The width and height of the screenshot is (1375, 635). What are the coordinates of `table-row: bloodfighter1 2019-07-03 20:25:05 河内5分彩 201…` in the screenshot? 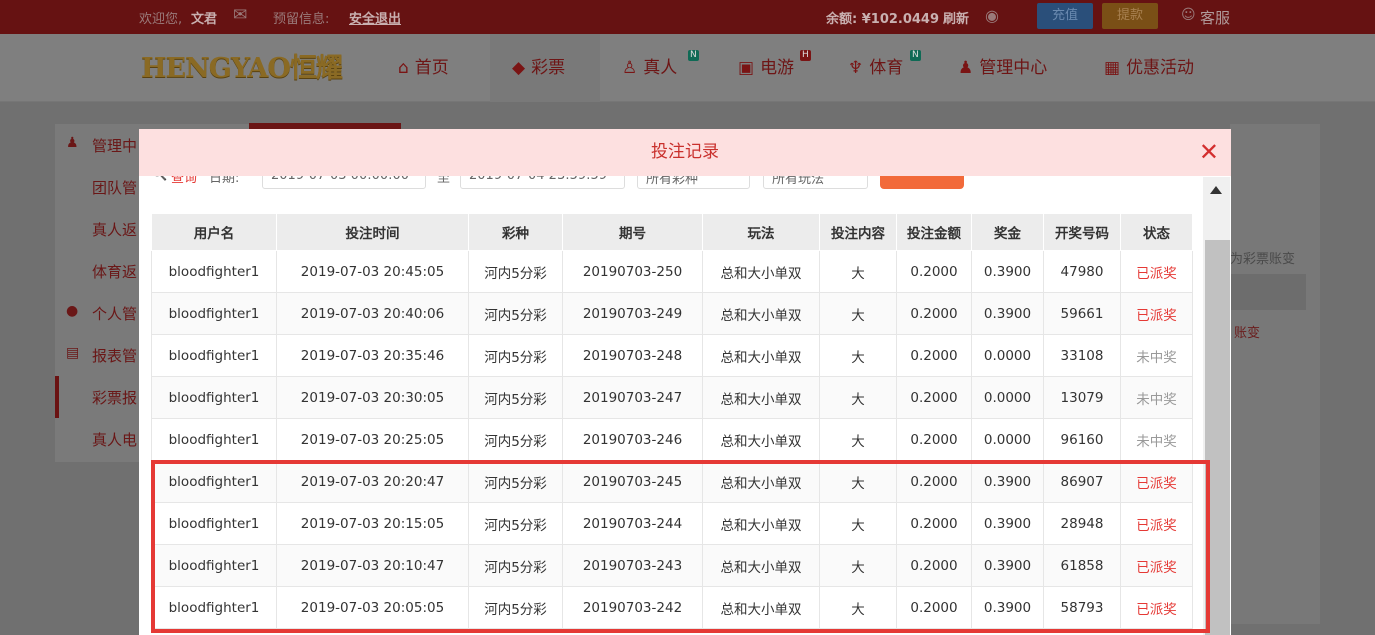 It's located at (672, 439).